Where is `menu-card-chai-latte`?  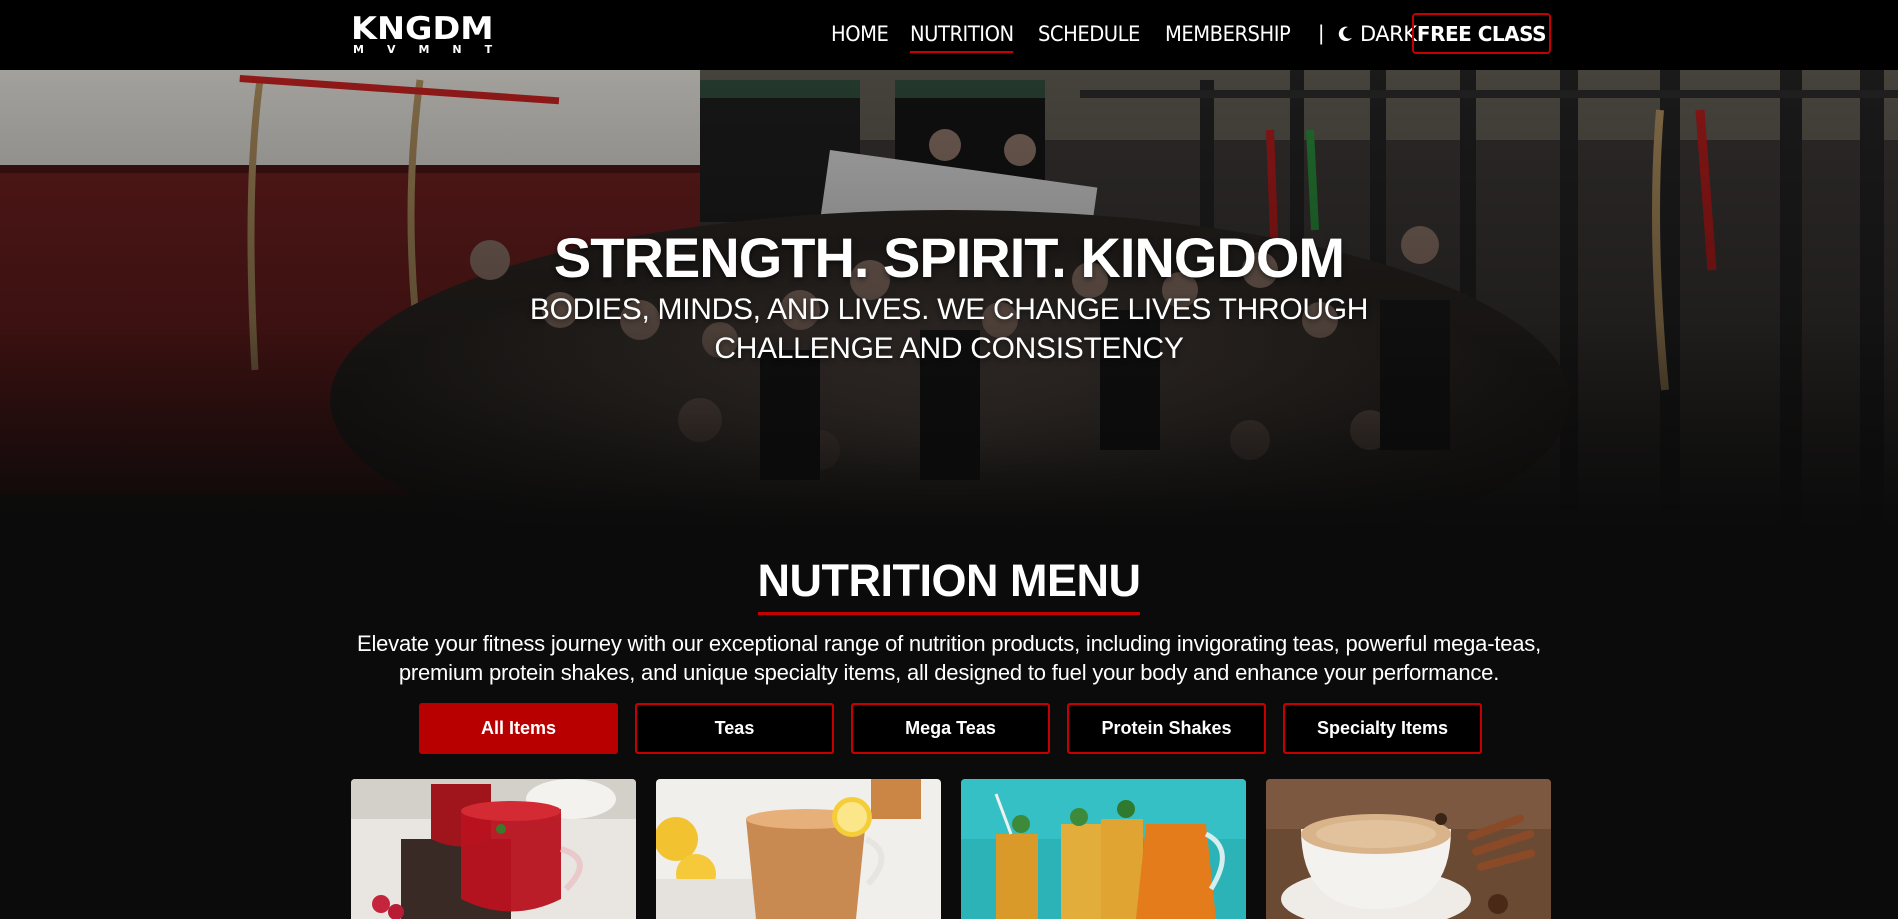
menu-card-chai-latte is located at coordinates (1408, 849).